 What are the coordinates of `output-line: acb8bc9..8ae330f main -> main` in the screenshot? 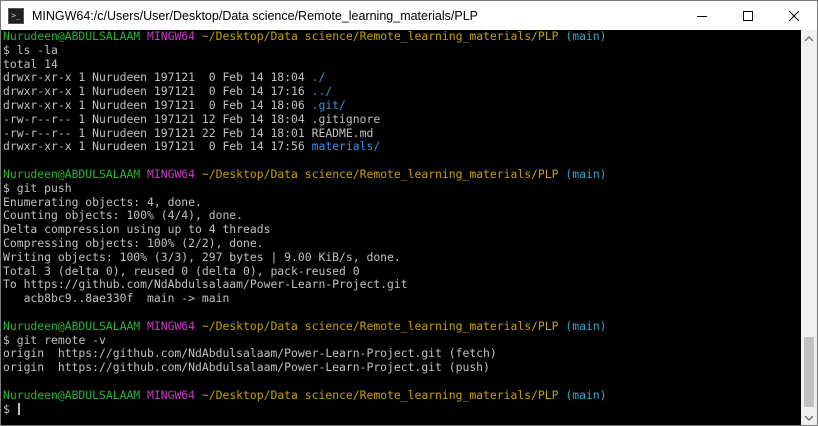 It's located at (402, 298).